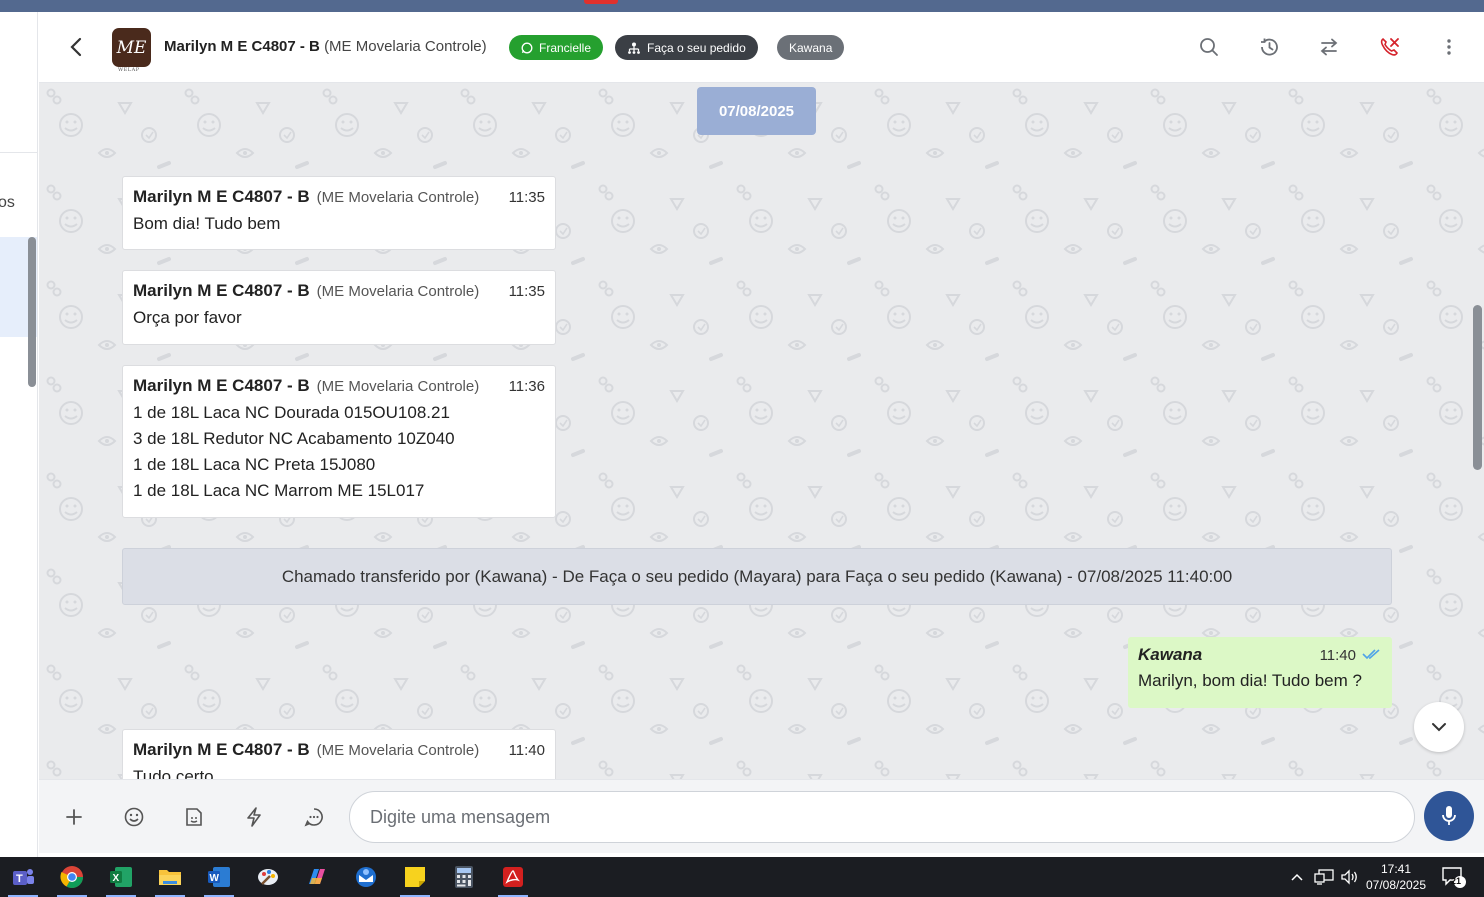 This screenshot has height=897, width=1484. I want to click on excel-icon: X, so click(121, 877).